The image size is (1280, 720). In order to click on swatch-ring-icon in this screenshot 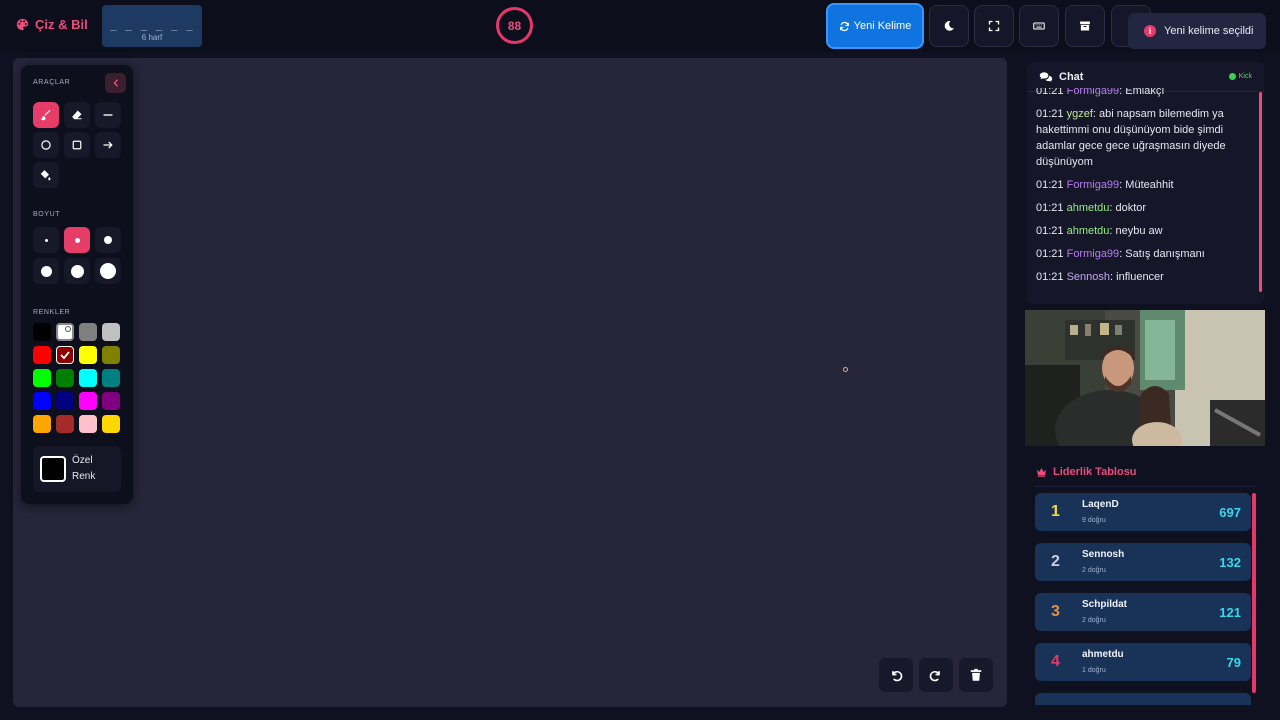, I will do `click(68, 329)`.